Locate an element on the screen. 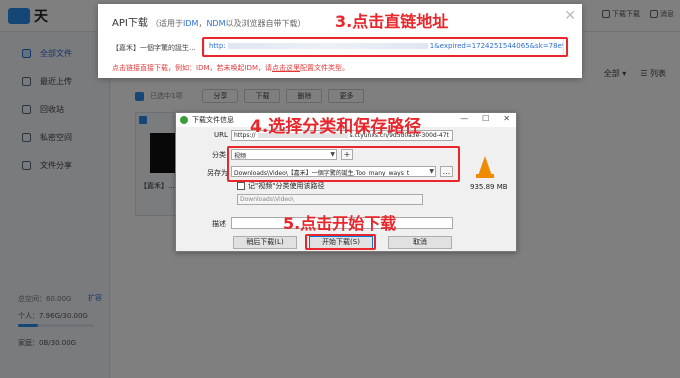 Image resolution: width=680 pixels, height=378 pixels. annotation-step5: 5.点击开始下载 is located at coordinates (340, 223).